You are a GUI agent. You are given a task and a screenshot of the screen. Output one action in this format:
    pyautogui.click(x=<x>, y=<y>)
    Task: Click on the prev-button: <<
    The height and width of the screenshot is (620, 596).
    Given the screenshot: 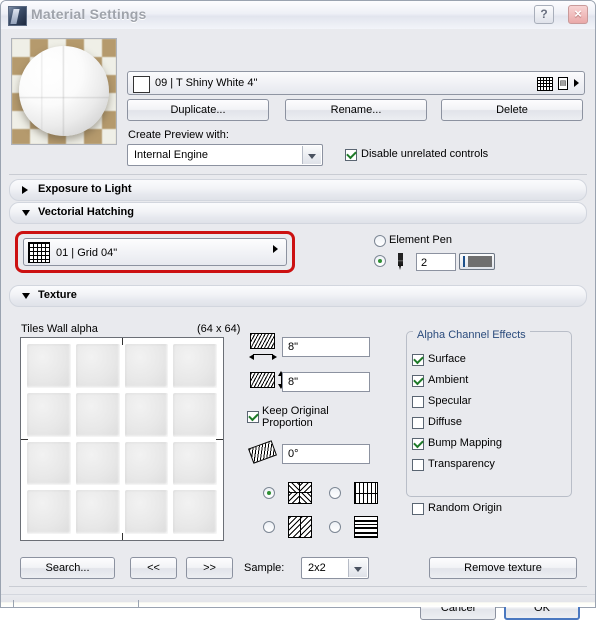 What is the action you would take?
    pyautogui.click(x=153, y=568)
    